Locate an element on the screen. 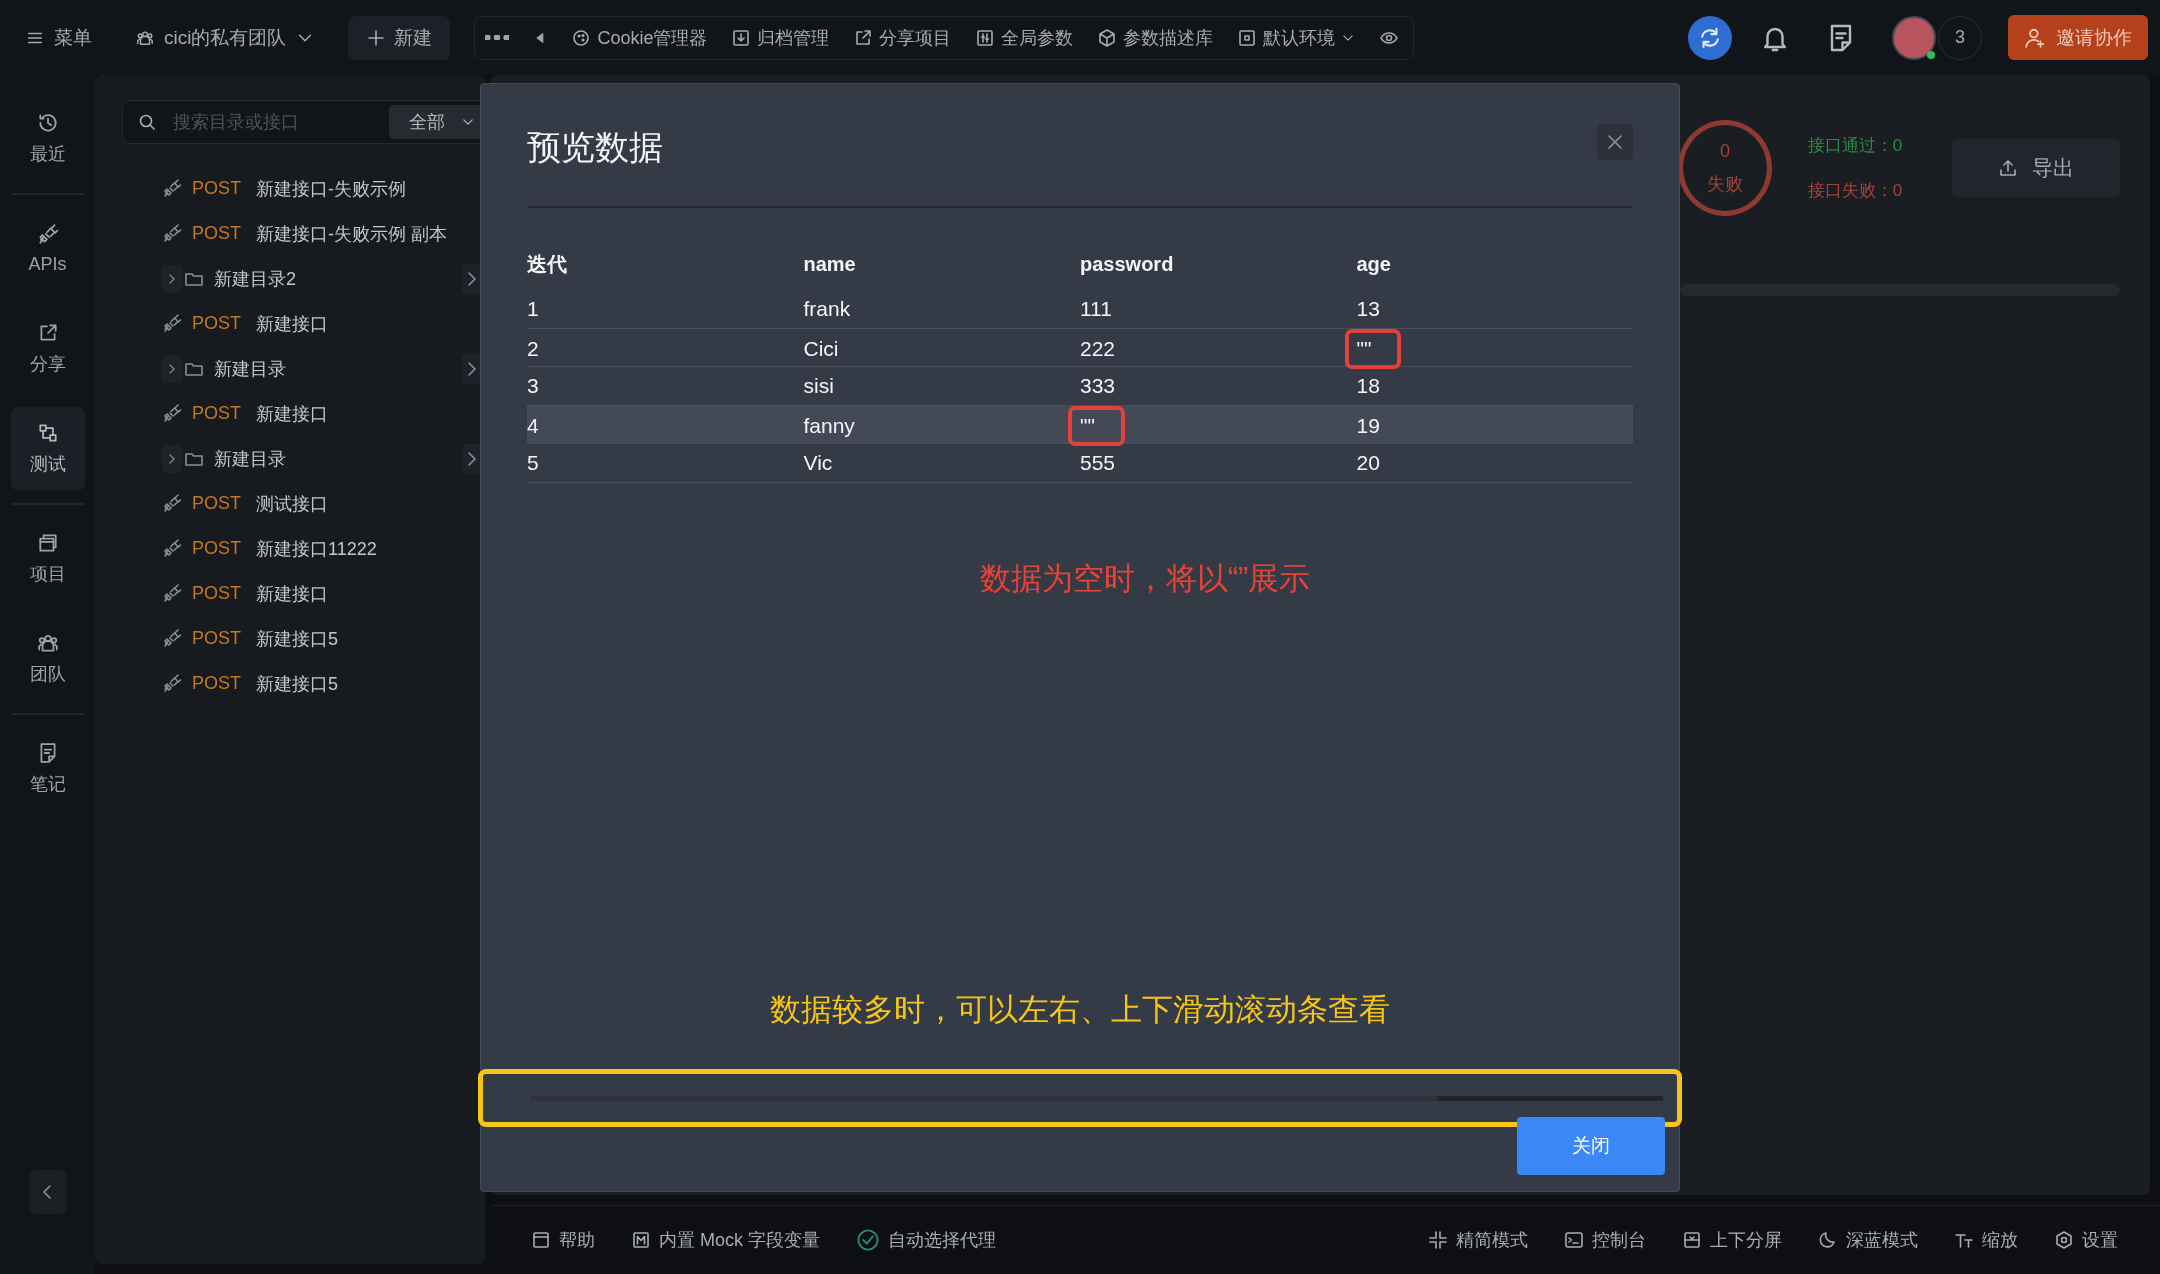 Image resolution: width=2160 pixels, height=1274 pixels. avatar is located at coordinates (1914, 37).